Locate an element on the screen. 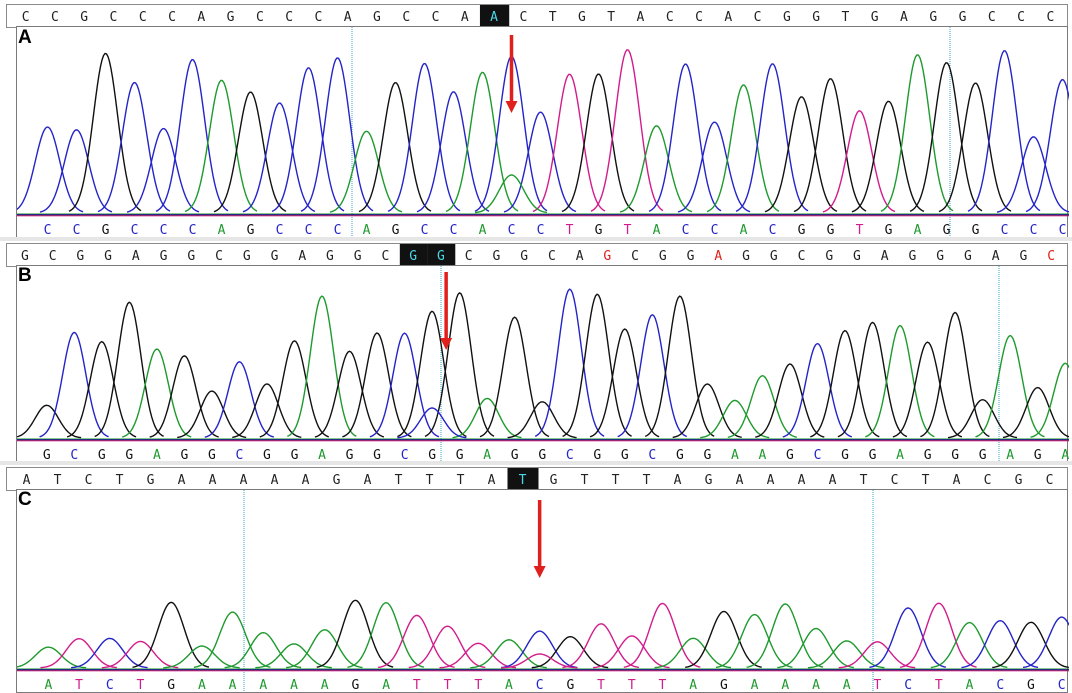 The height and width of the screenshot is (693, 1072). variant-arrow-icon is located at coordinates (539, 539).